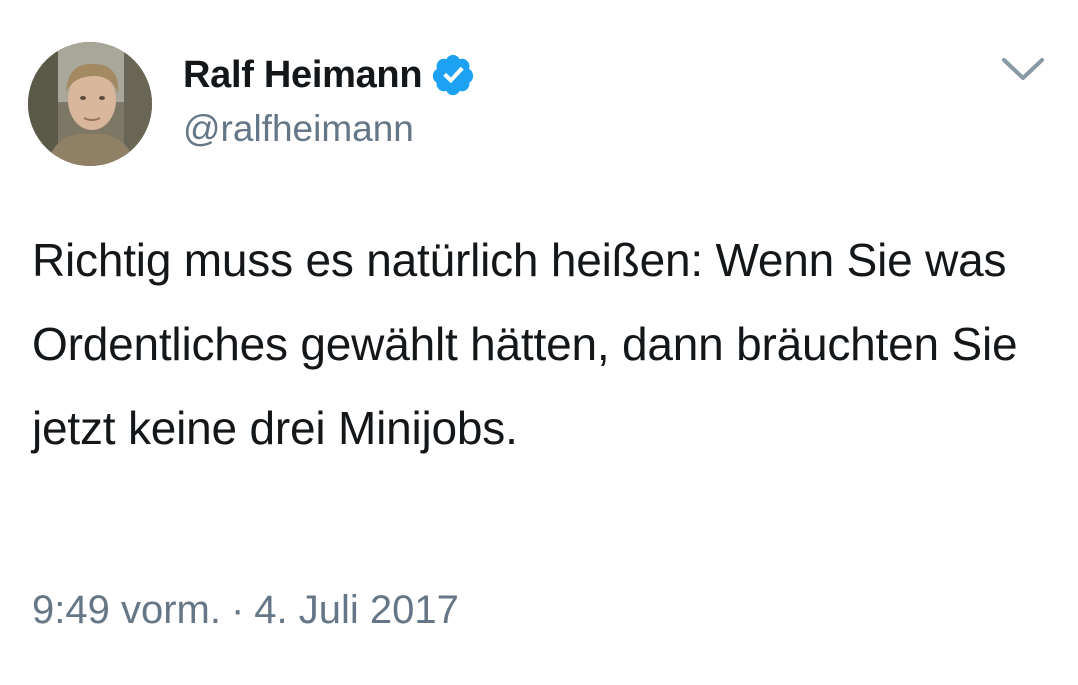 This screenshot has width=1078, height=685. Describe the element at coordinates (245, 610) in the screenshot. I see `tweet-timestamp: 9:49 vorm. · 4. Juli 2017` at that location.